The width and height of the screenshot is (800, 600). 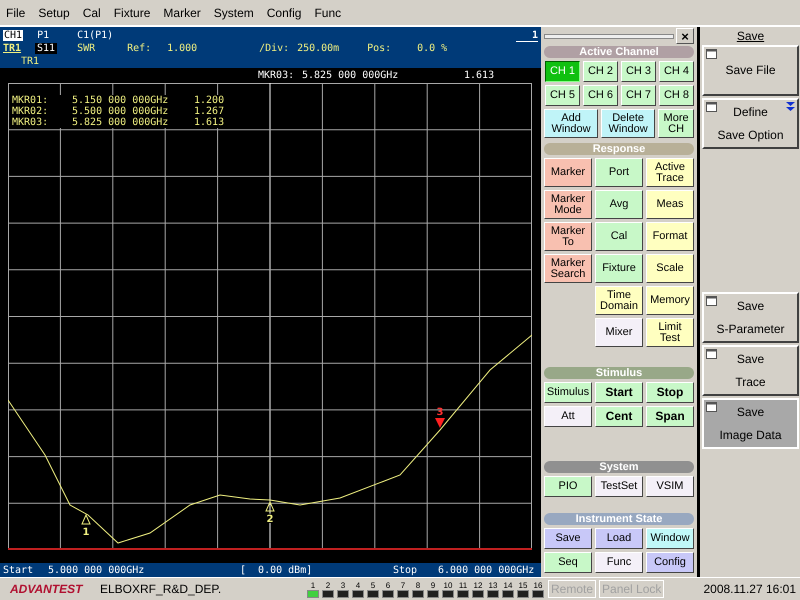 I want to click on marker-label: MKR01:, so click(x=31, y=100).